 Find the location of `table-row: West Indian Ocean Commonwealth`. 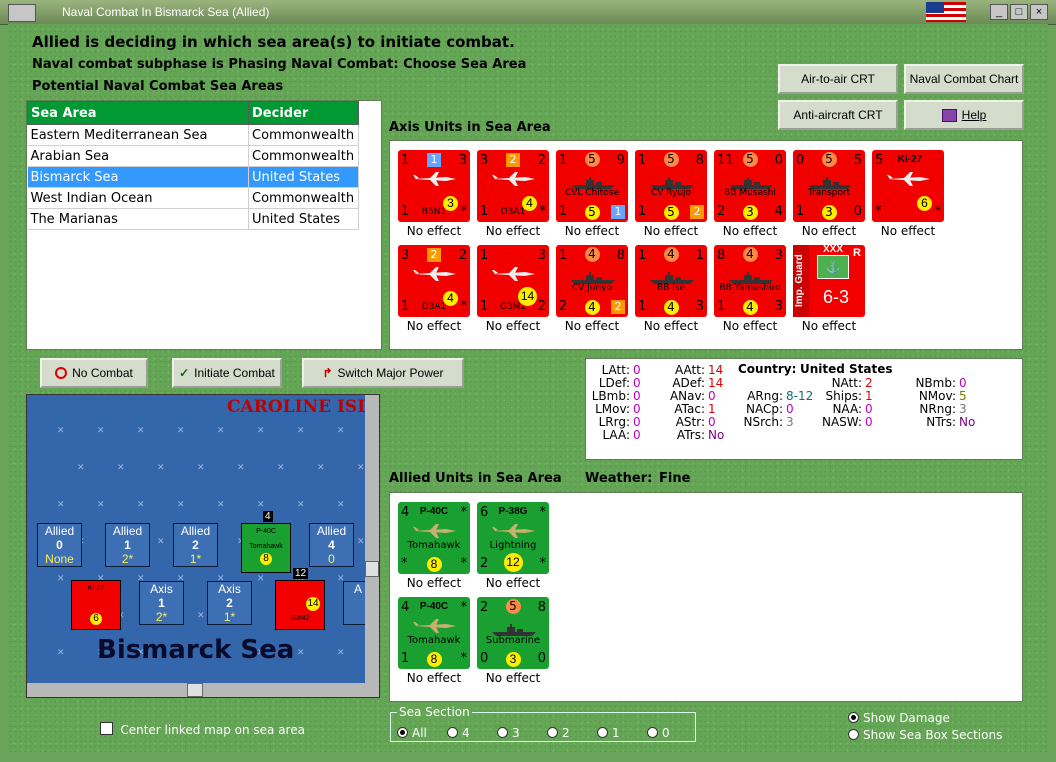

table-row: West Indian Ocean Commonwealth is located at coordinates (193, 198).